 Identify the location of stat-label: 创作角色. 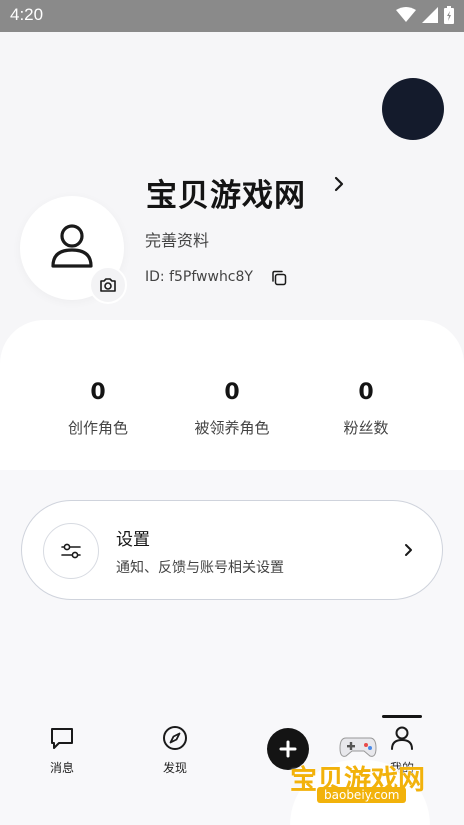
(97, 428).